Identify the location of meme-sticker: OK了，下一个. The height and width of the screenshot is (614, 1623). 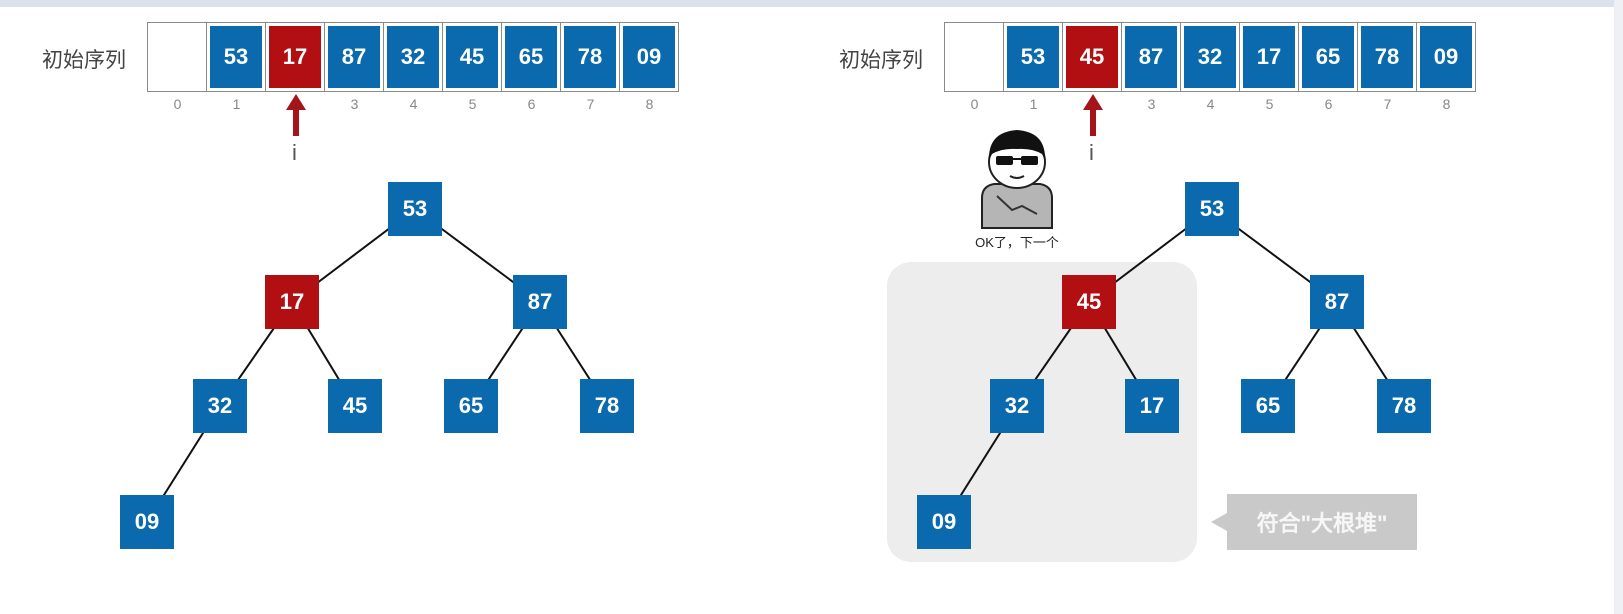
(1017, 189).